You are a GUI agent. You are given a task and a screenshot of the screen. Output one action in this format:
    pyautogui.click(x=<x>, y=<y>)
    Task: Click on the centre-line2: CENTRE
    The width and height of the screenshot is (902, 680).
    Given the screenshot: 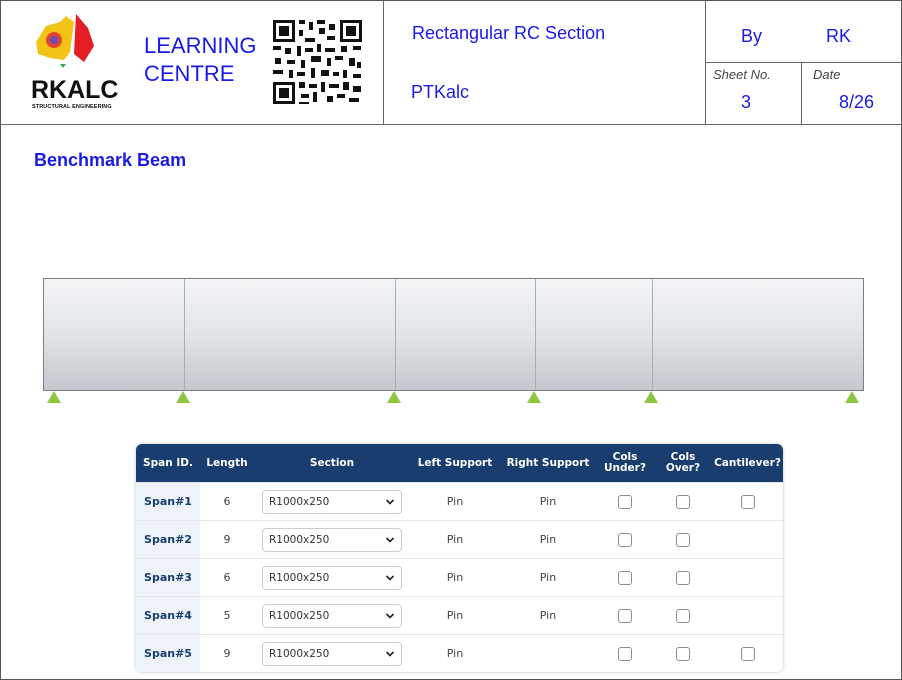 What is the action you would take?
    pyautogui.click(x=189, y=73)
    